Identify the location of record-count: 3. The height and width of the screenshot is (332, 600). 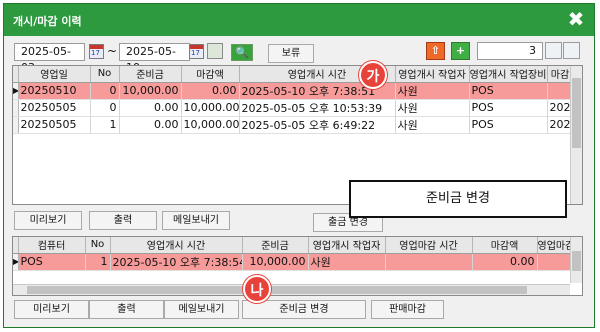
(510, 51).